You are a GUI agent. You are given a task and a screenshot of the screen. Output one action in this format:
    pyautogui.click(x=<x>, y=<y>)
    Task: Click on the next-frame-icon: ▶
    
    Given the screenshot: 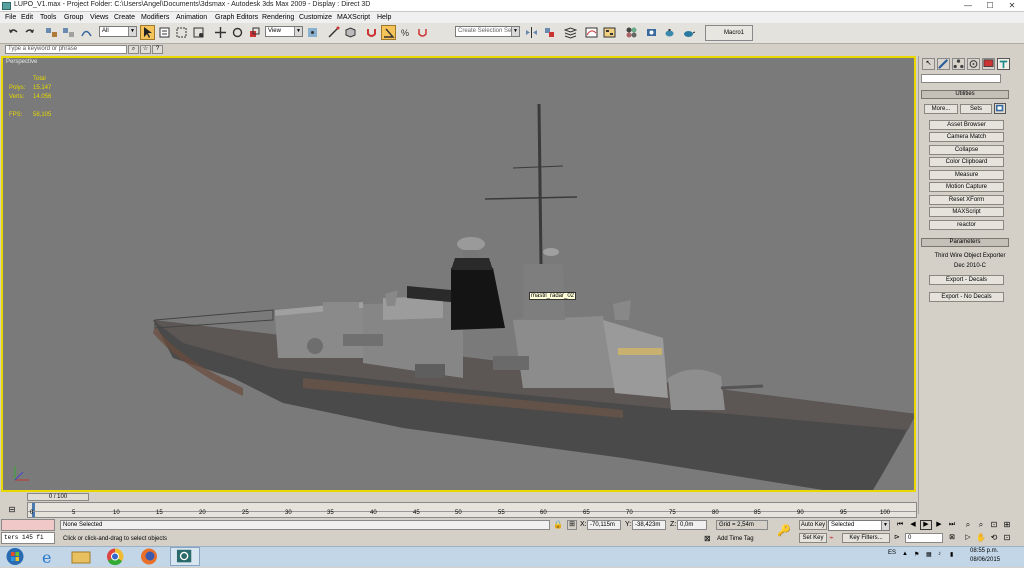 What is the action you would take?
    pyautogui.click(x=939, y=525)
    